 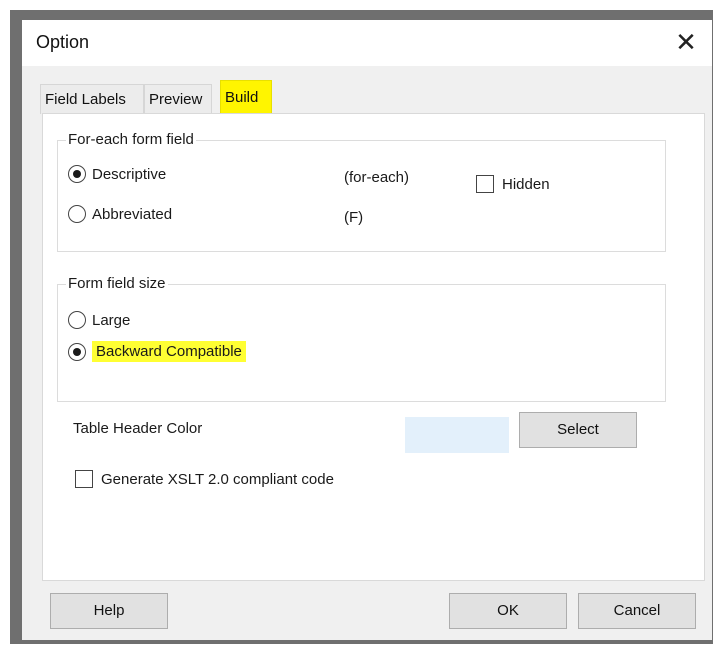 What do you see at coordinates (457, 435) in the screenshot?
I see `table-header-color-swatch` at bounding box center [457, 435].